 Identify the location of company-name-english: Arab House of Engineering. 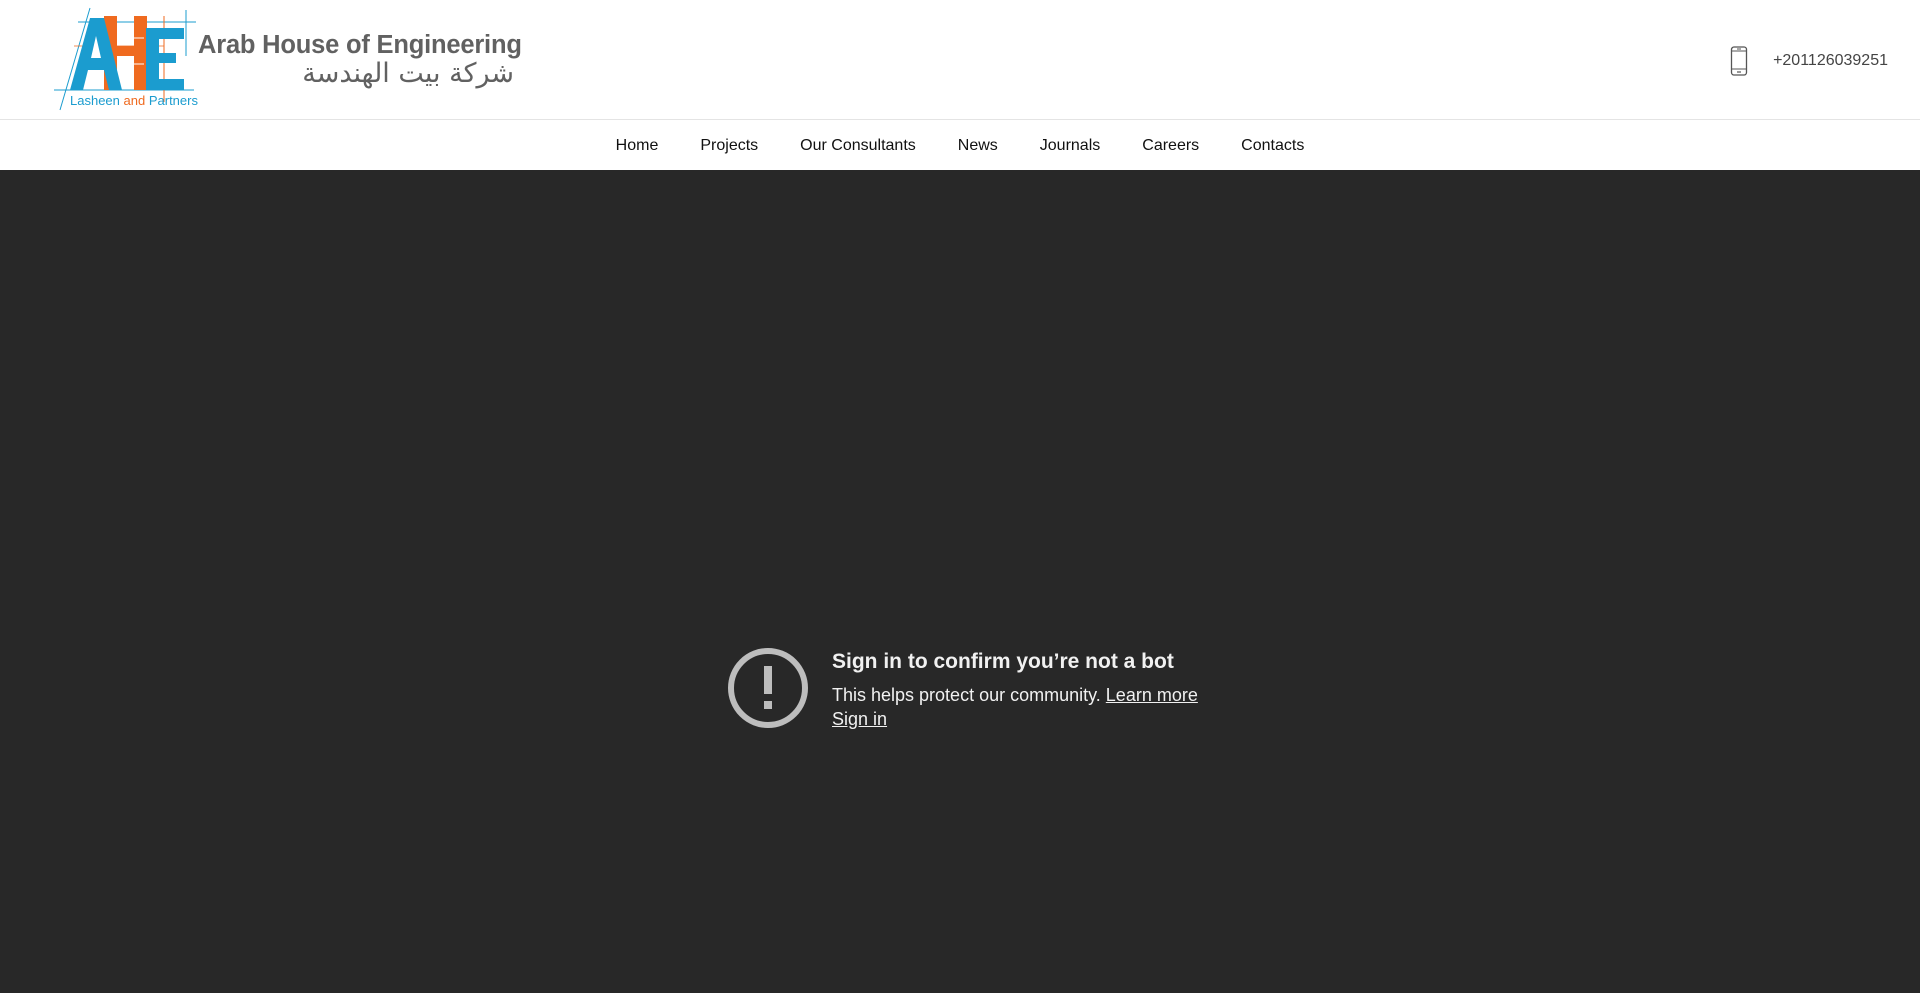
(360, 45).